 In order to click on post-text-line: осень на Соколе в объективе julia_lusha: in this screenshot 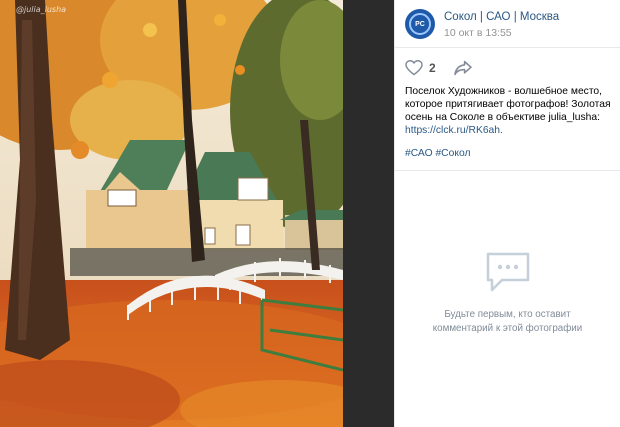, I will do `click(502, 117)`.